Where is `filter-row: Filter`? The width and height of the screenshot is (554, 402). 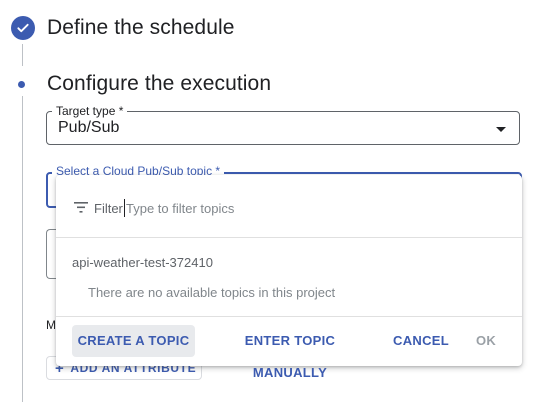
filter-row: Filter is located at coordinates (289, 206).